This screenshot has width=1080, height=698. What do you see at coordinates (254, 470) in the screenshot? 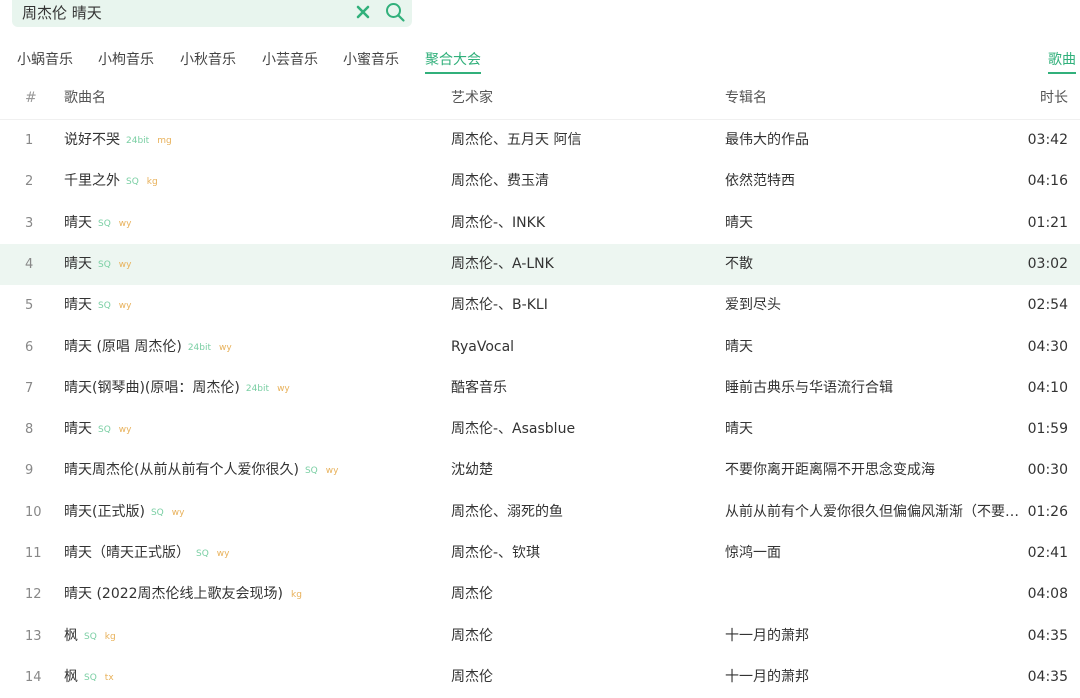
I see `song-title-cell: 晴天周杰伦(从前从前有个人爱你很久) SQ wy` at bounding box center [254, 470].